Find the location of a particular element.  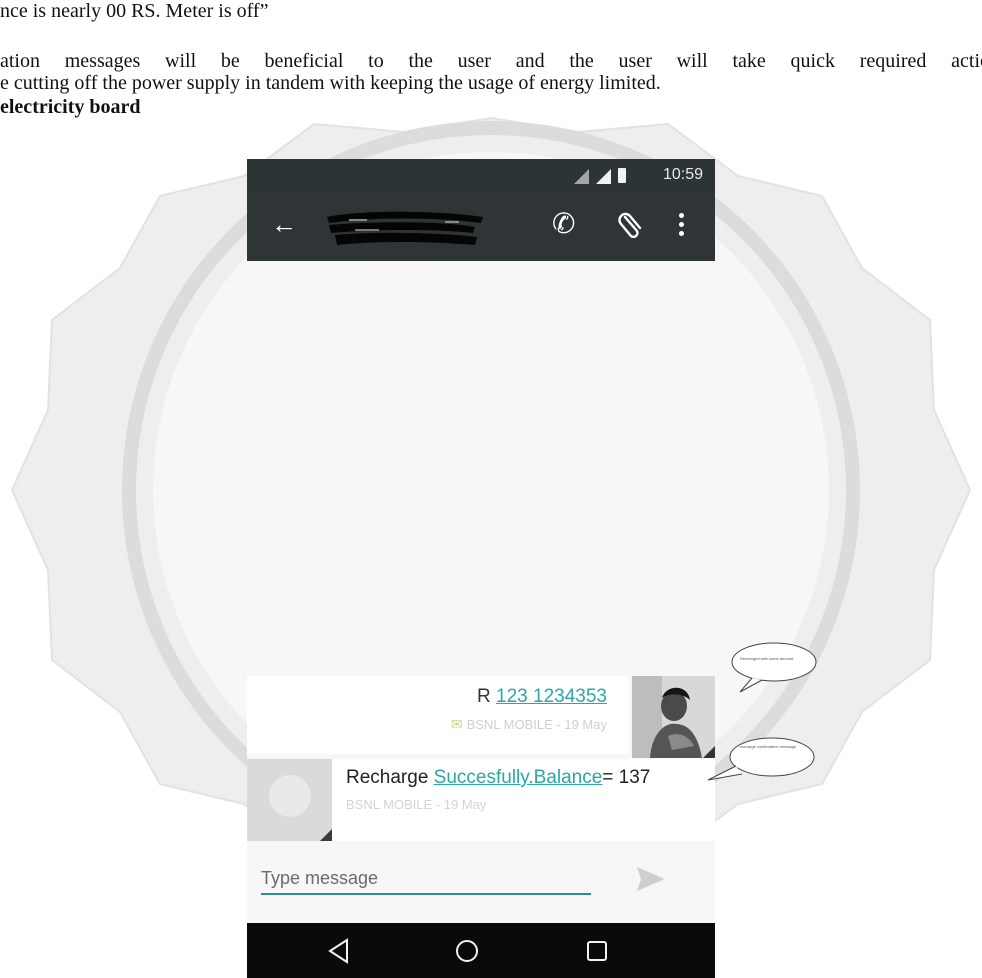

more-vert-icon is located at coordinates (682, 225).